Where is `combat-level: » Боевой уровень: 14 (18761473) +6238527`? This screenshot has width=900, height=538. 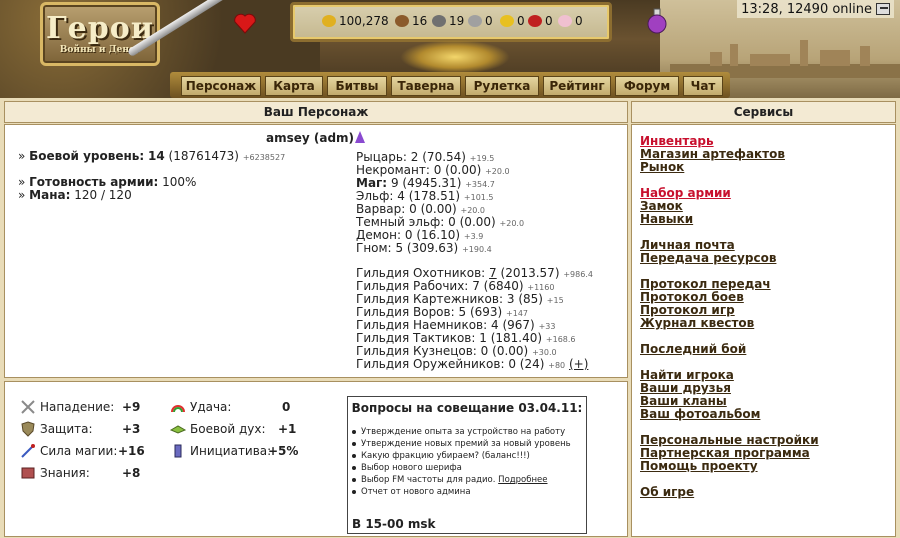
combat-level: » Боевой уровень: 14 (18761473) +6238527 is located at coordinates (152, 156).